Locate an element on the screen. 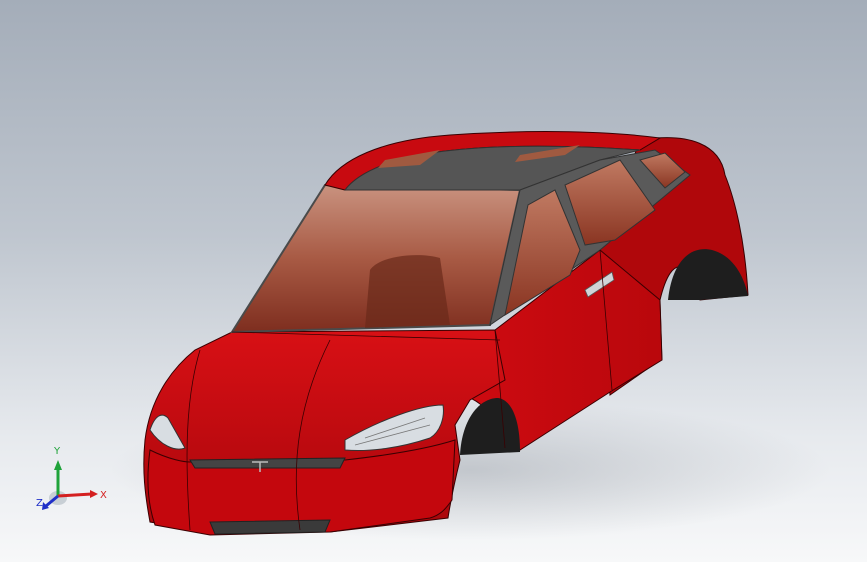 This screenshot has height=562, width=867. interior-seat is located at coordinates (407, 291).